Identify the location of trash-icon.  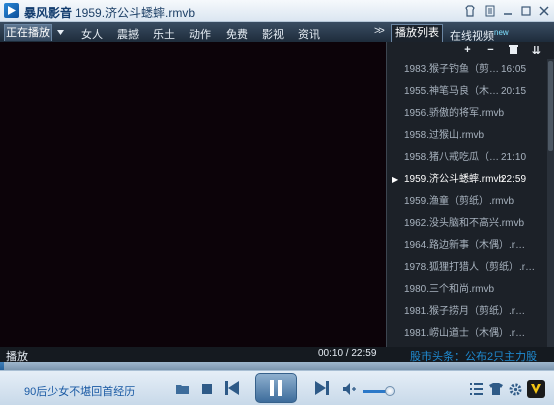
(513, 50).